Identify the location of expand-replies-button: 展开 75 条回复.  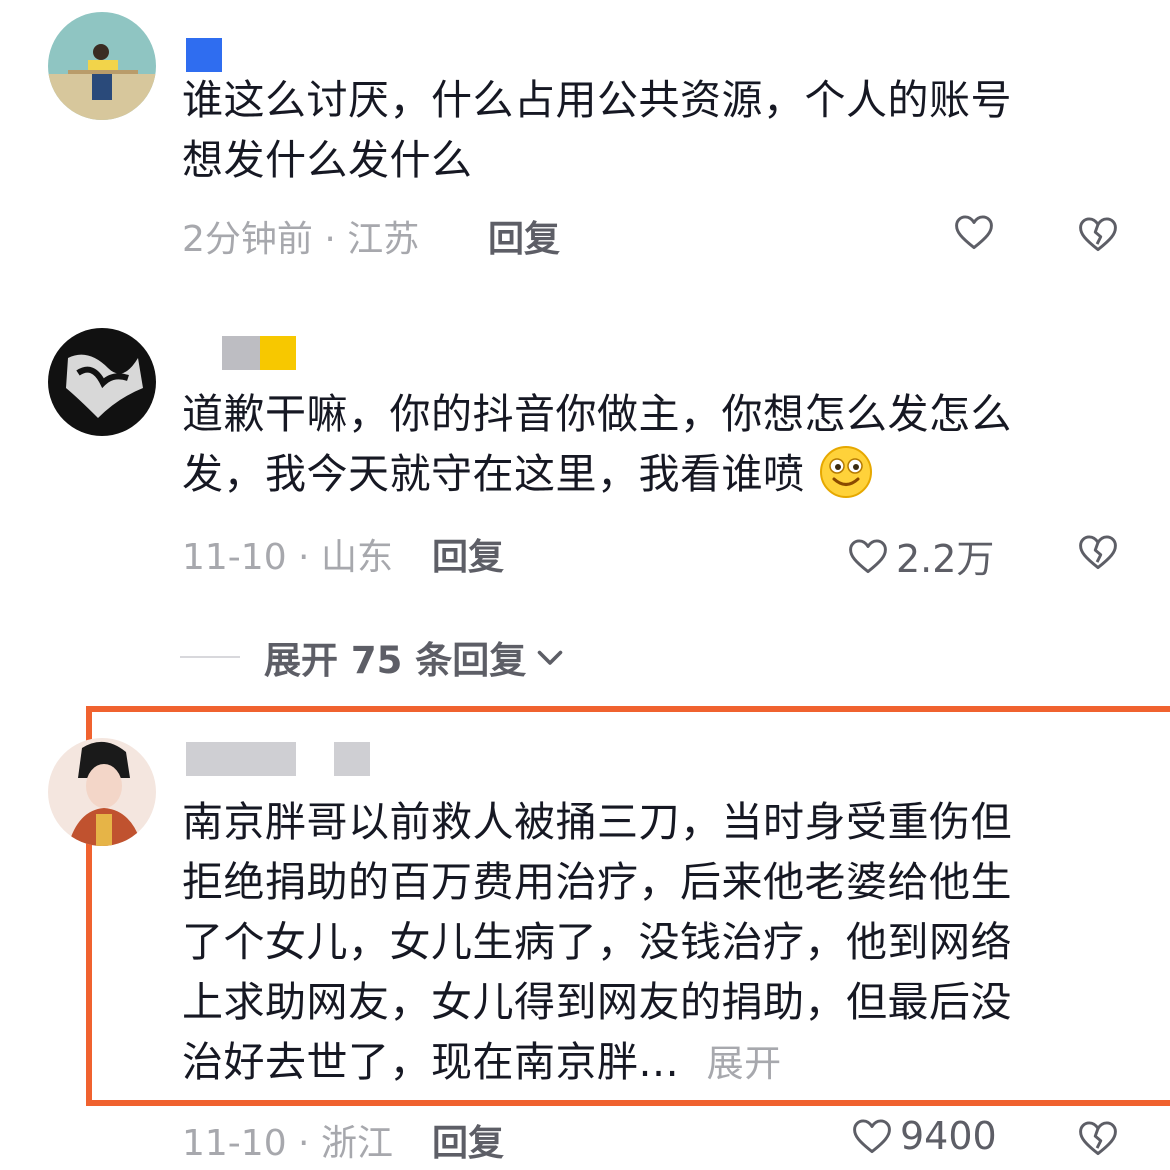
(374, 657).